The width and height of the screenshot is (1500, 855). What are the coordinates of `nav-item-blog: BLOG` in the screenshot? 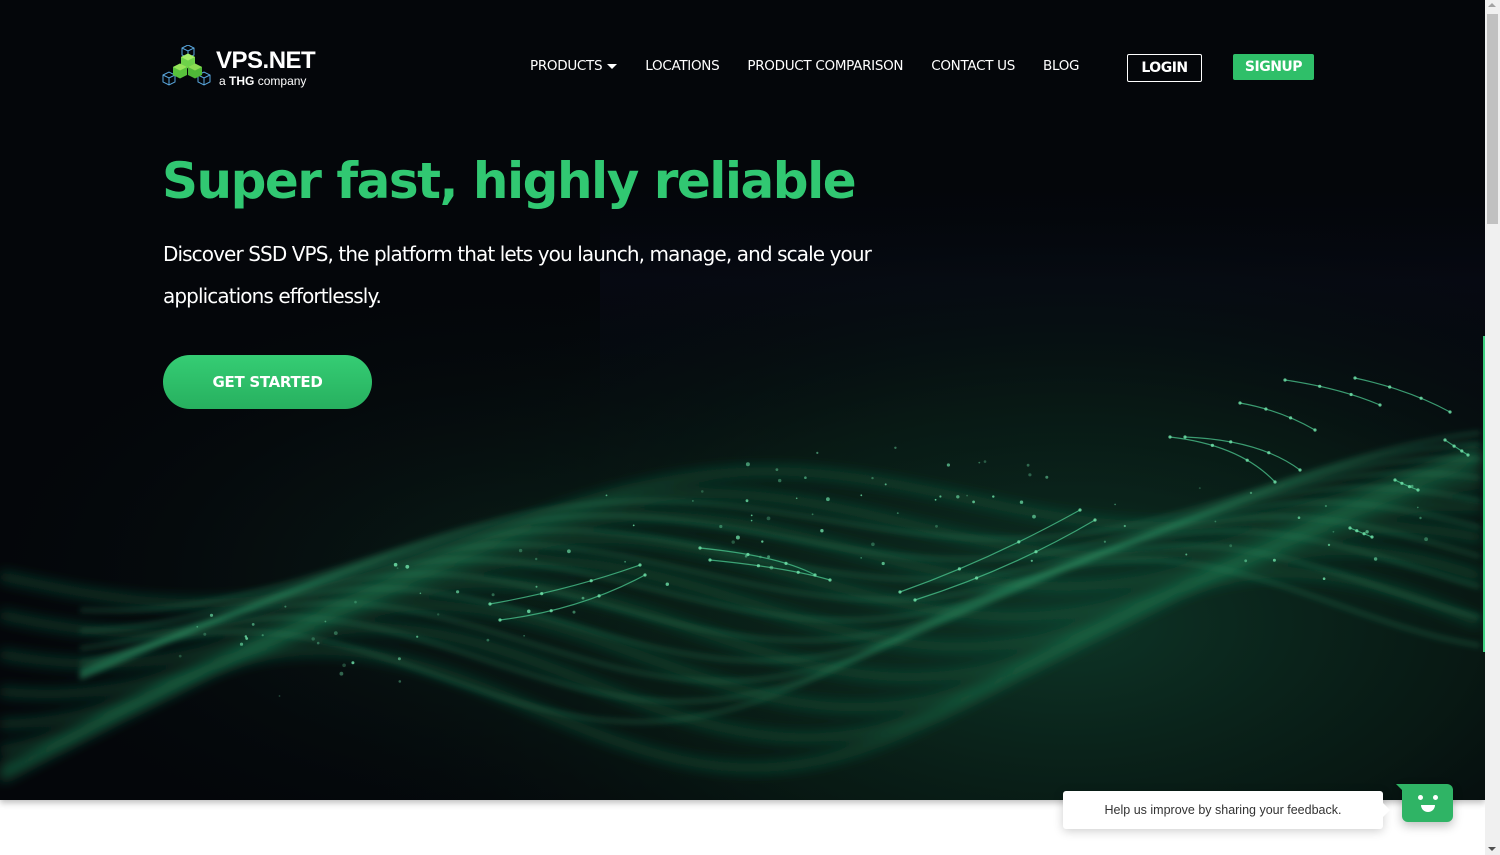 It's located at (1061, 66).